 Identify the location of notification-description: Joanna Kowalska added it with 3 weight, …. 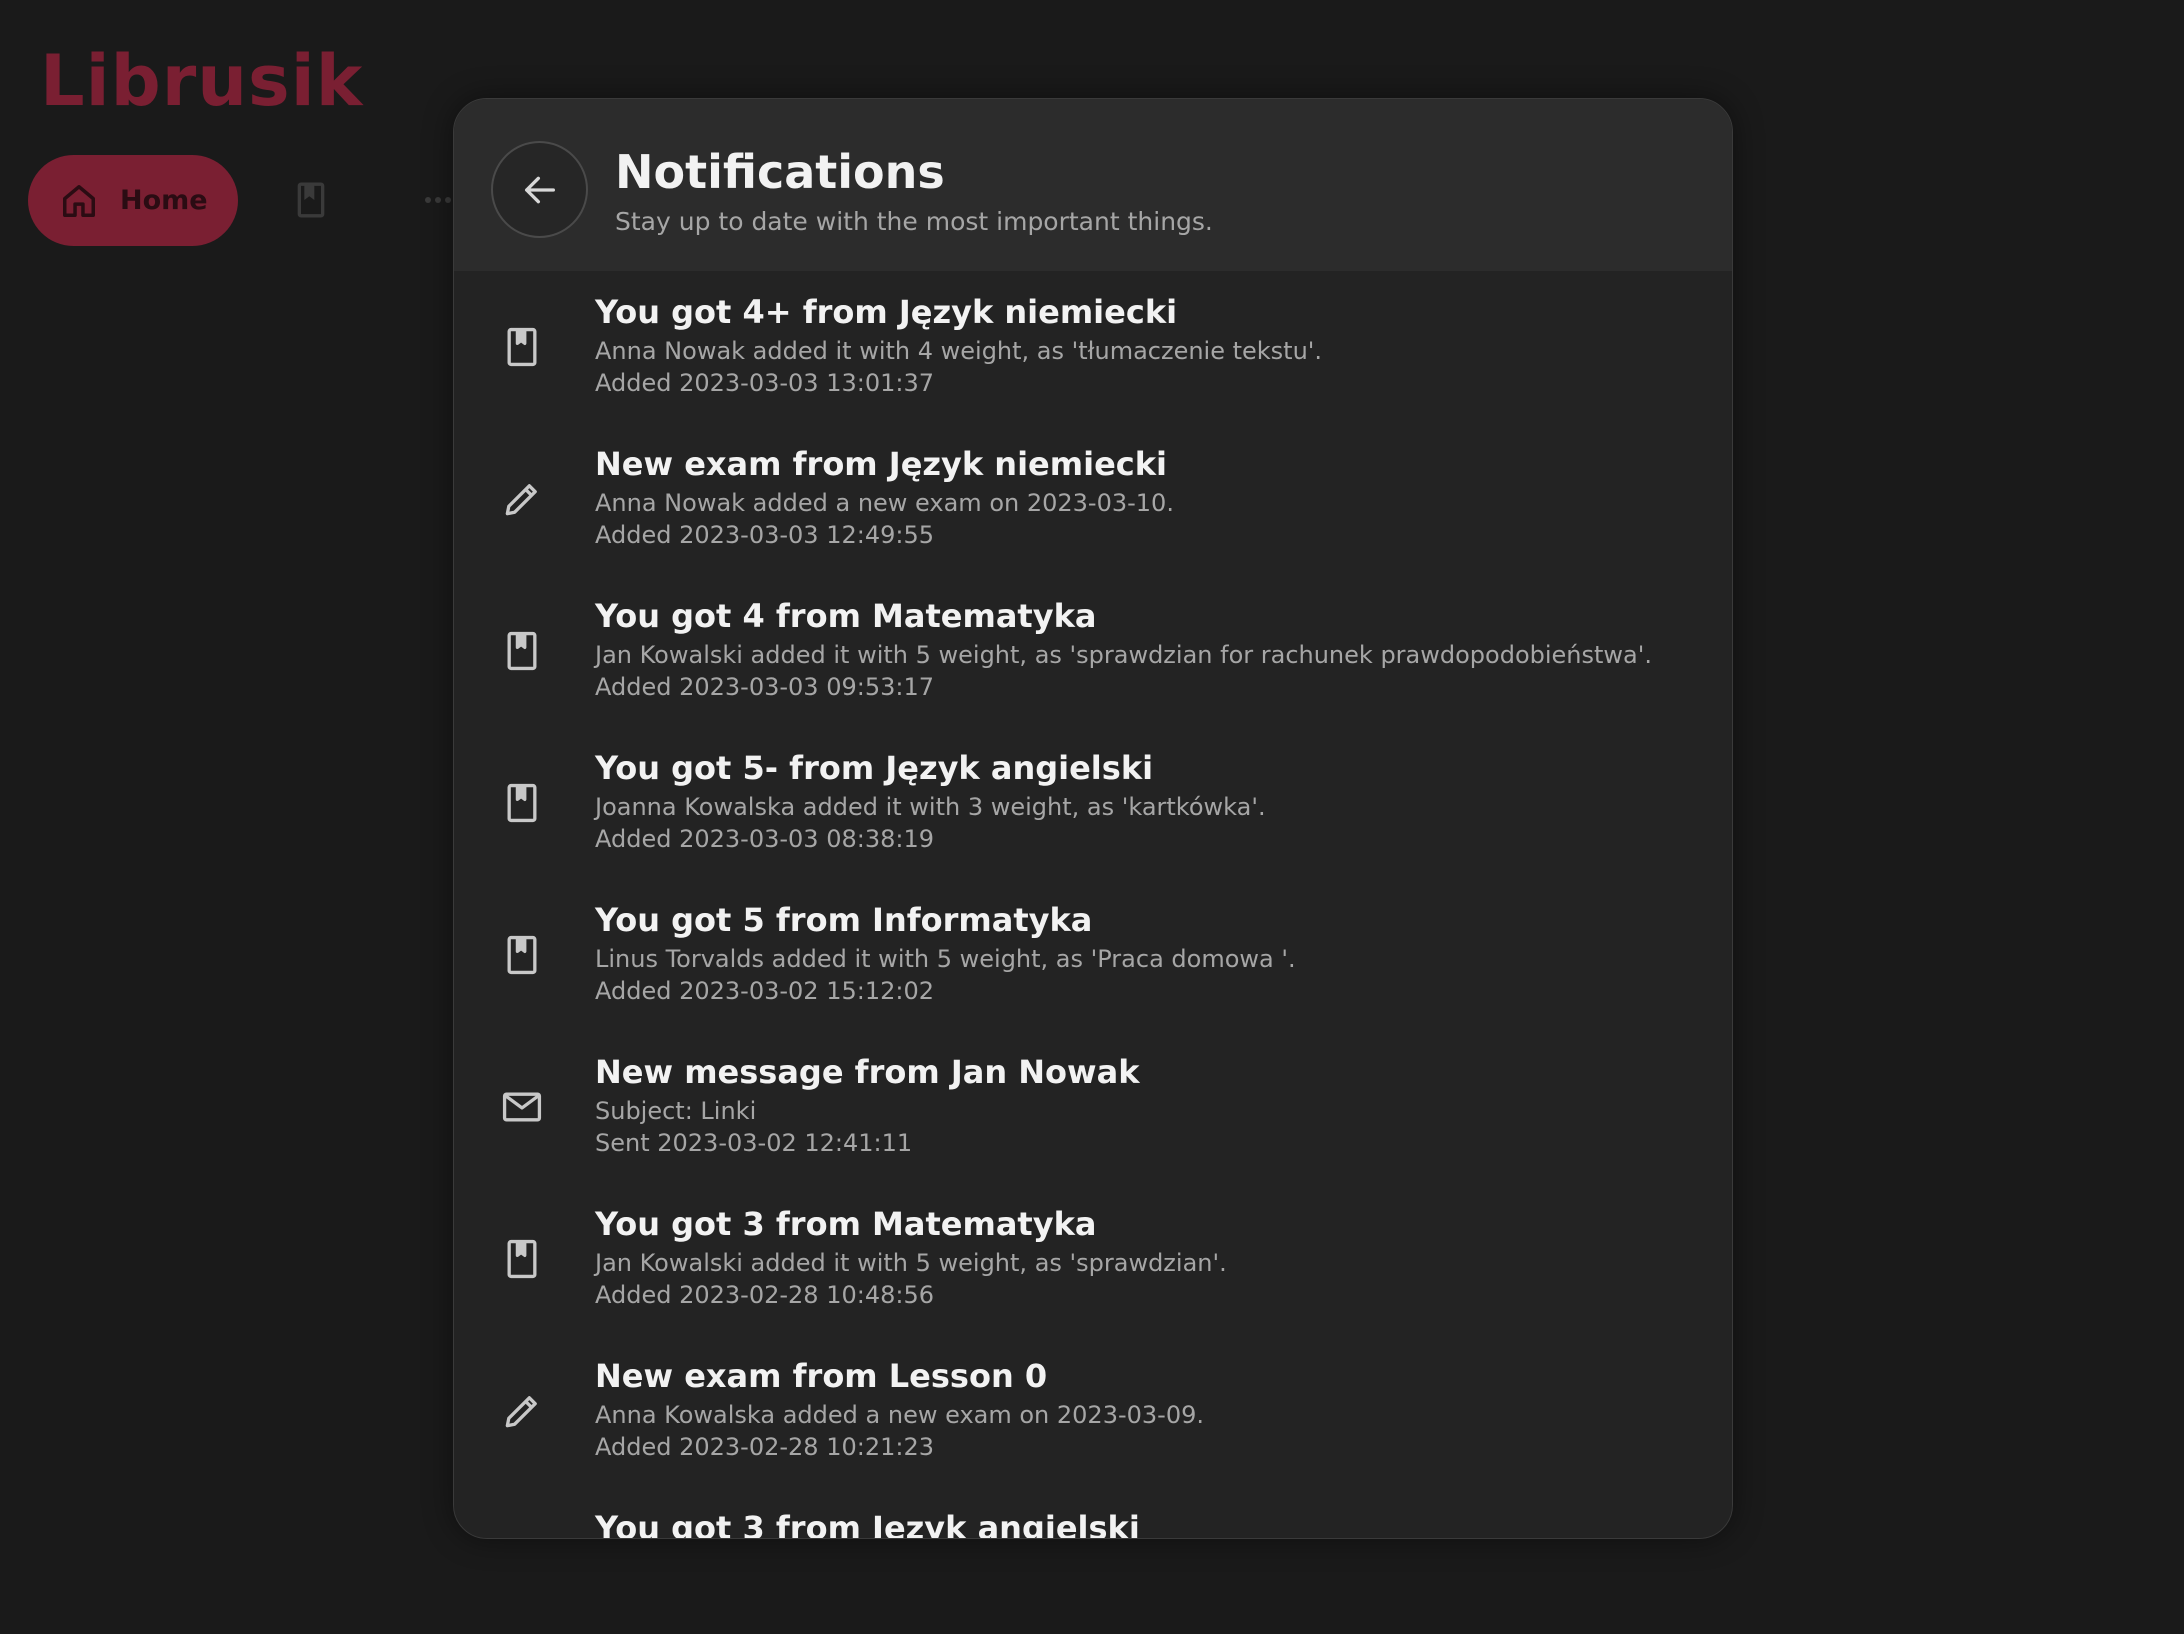
(930, 807).